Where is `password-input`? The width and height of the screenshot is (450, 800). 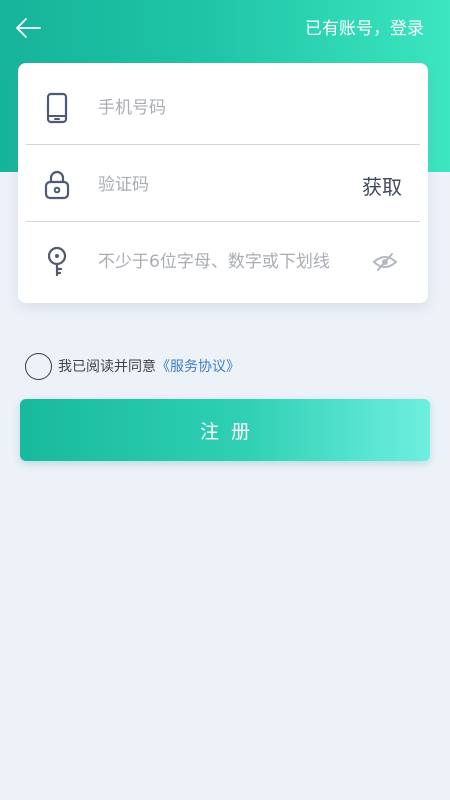 password-input is located at coordinates (238, 262).